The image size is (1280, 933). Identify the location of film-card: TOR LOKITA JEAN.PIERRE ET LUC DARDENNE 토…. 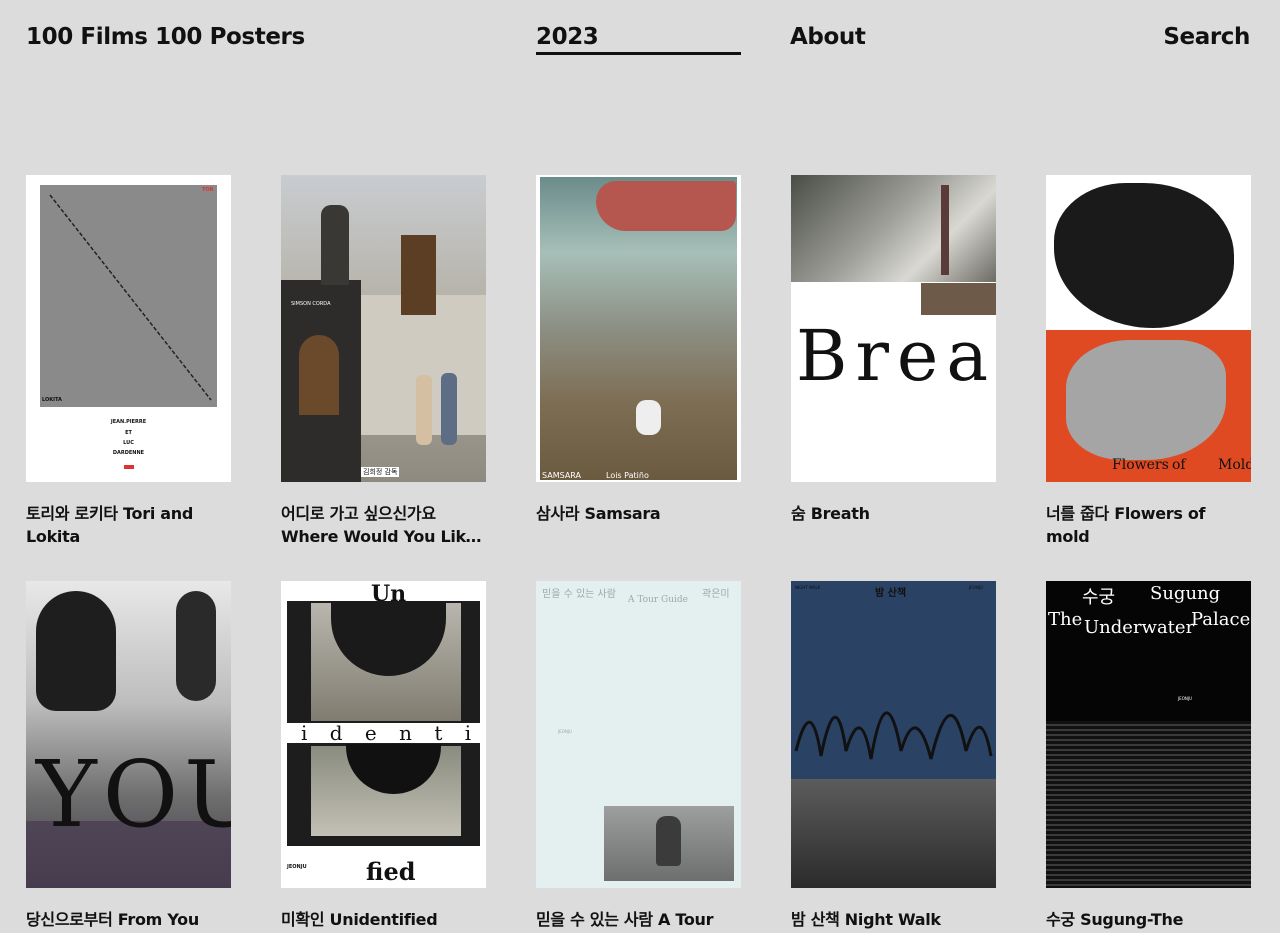
(128, 361).